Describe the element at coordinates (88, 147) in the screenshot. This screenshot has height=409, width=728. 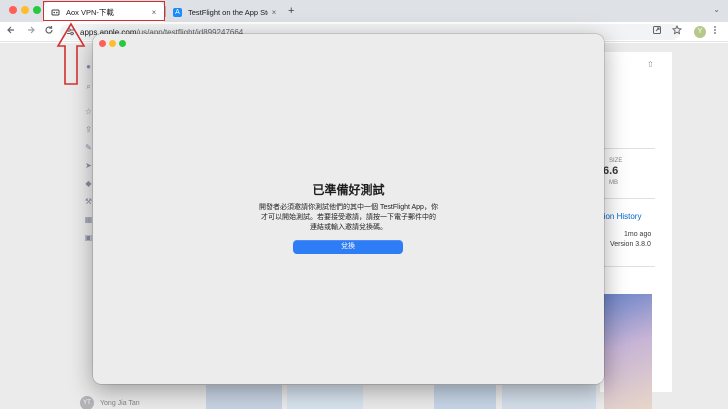
I see `create-brush-icon: ✎` at that location.